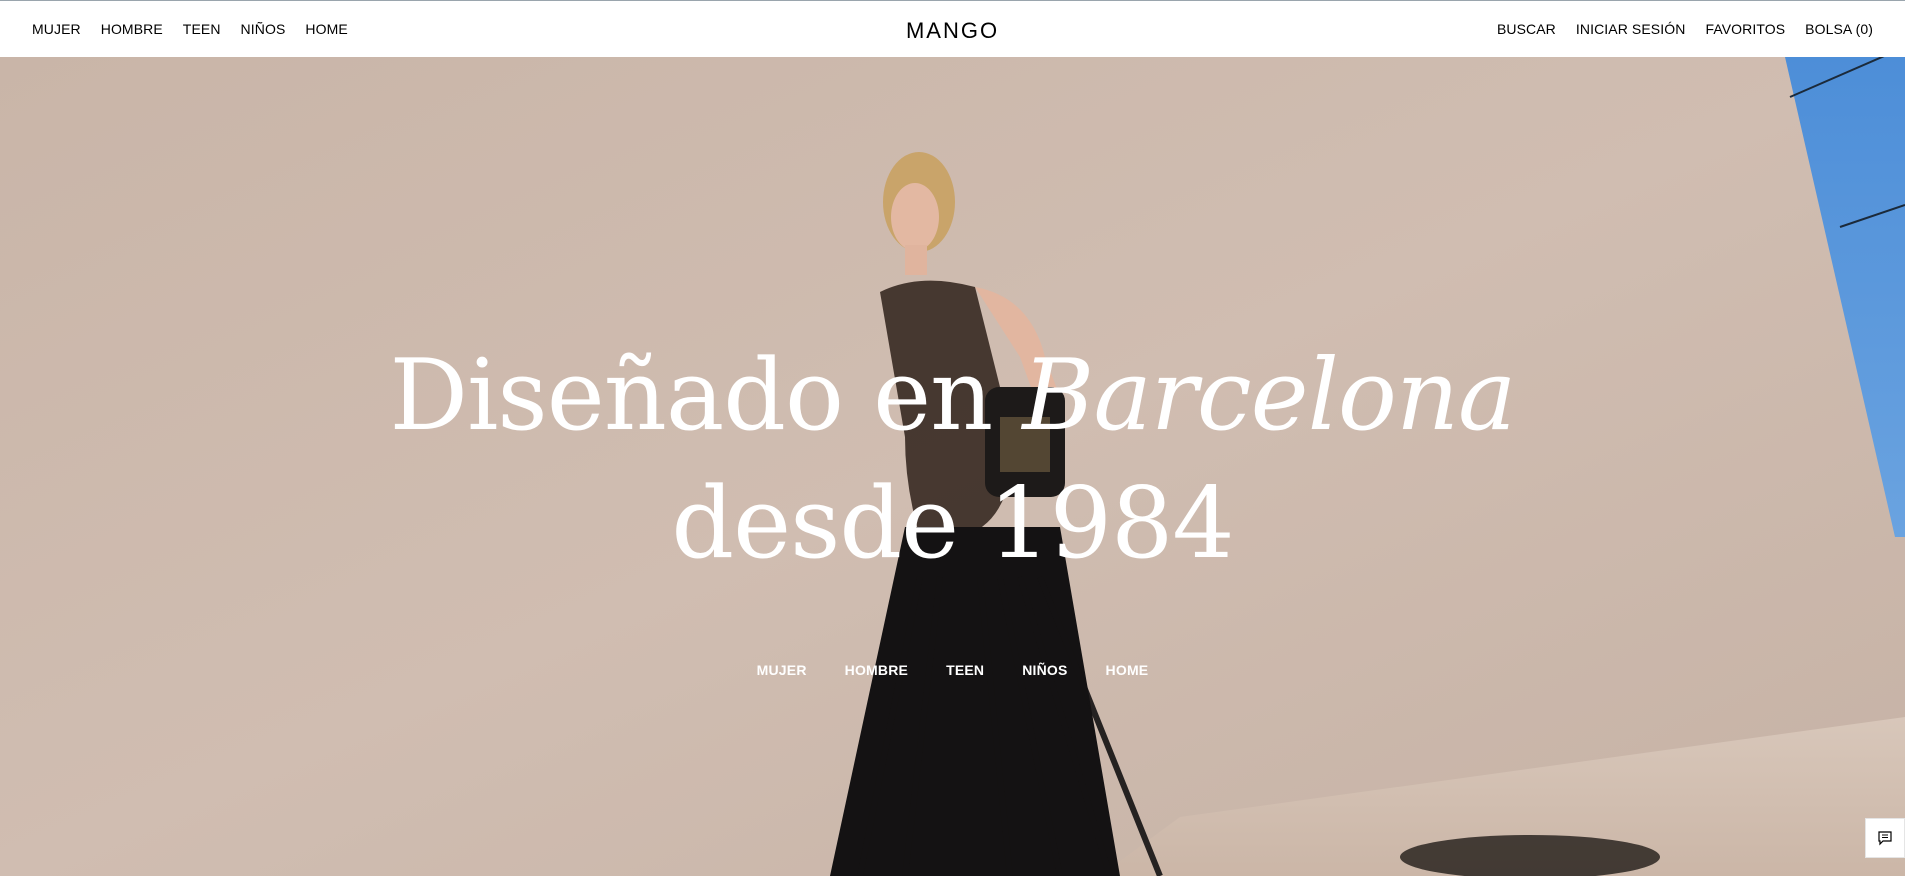  I want to click on brand-logo: MANGO, so click(952, 31).